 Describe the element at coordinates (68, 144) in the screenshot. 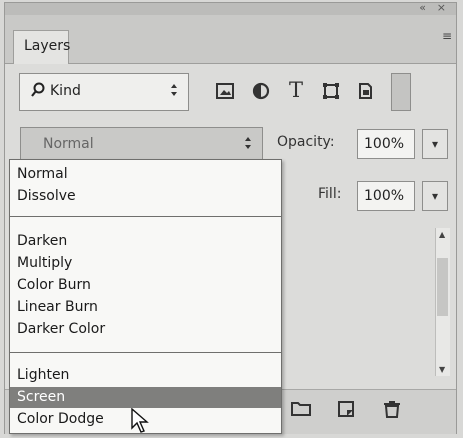

I see `blend-mode-value: Normal` at that location.